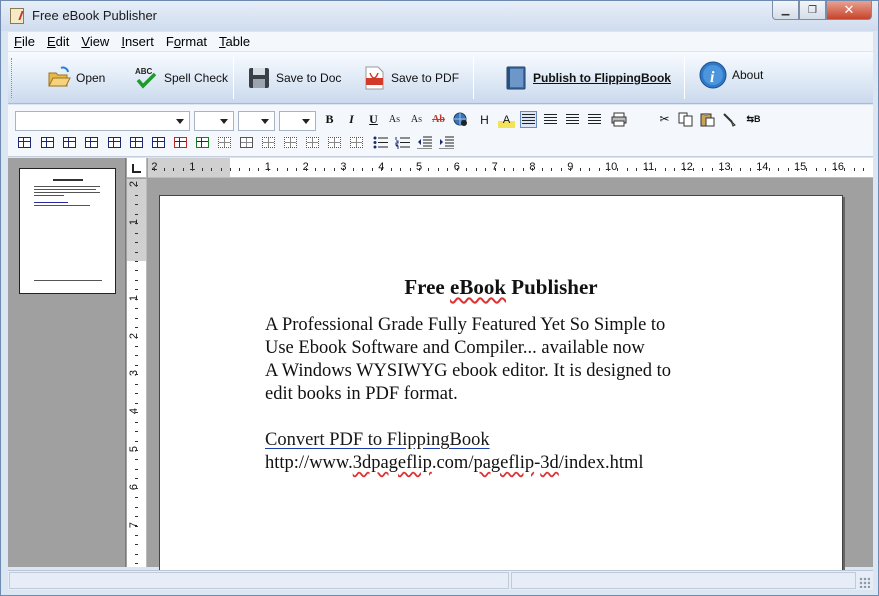  What do you see at coordinates (394, 119) in the screenshot?
I see `superscript-icon: AS` at bounding box center [394, 119].